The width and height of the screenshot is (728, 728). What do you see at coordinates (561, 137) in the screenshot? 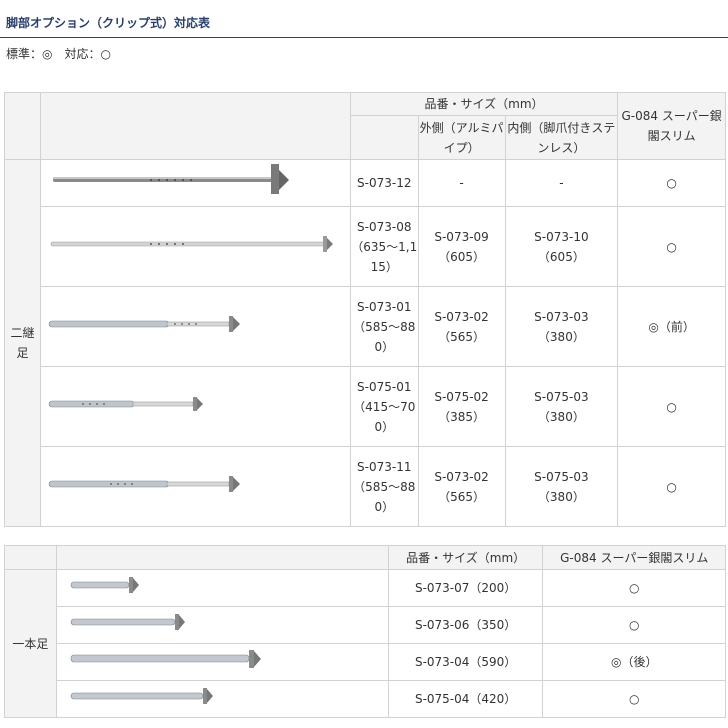
I see `inner-header: 内側（脚爪付きステンレス）` at bounding box center [561, 137].